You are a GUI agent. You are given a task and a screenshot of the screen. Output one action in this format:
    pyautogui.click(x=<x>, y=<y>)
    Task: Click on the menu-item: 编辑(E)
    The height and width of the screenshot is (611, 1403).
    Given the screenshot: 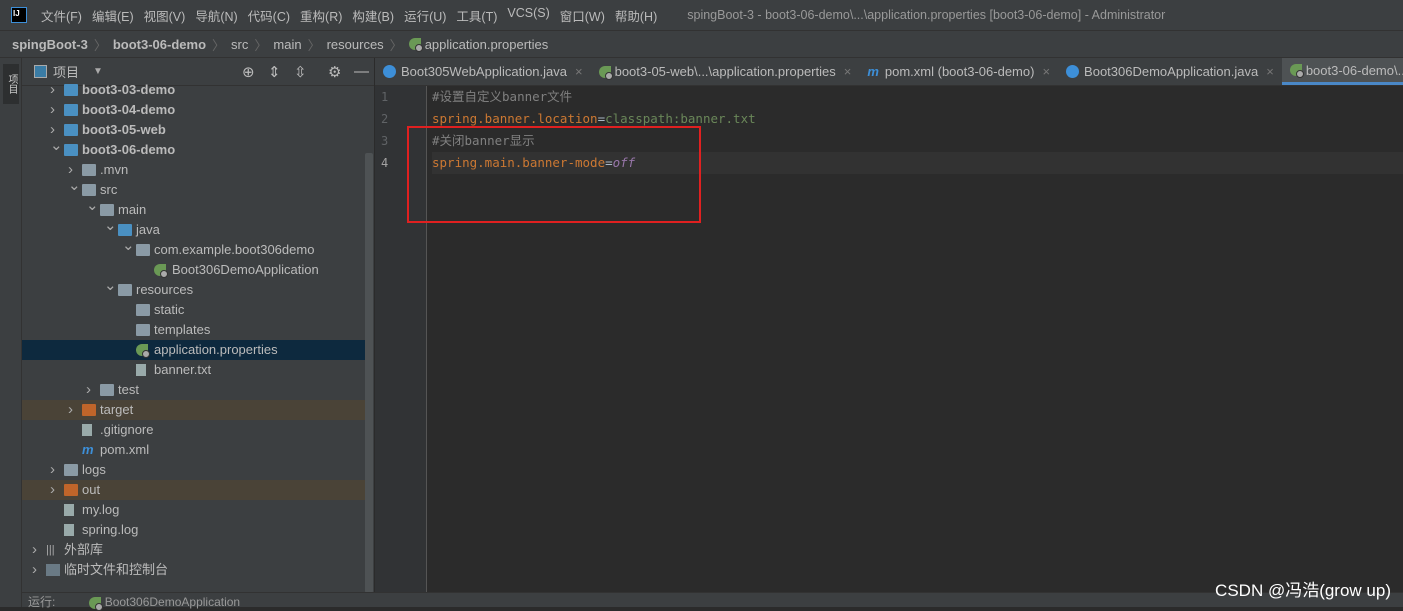 What is the action you would take?
    pyautogui.click(x=113, y=15)
    